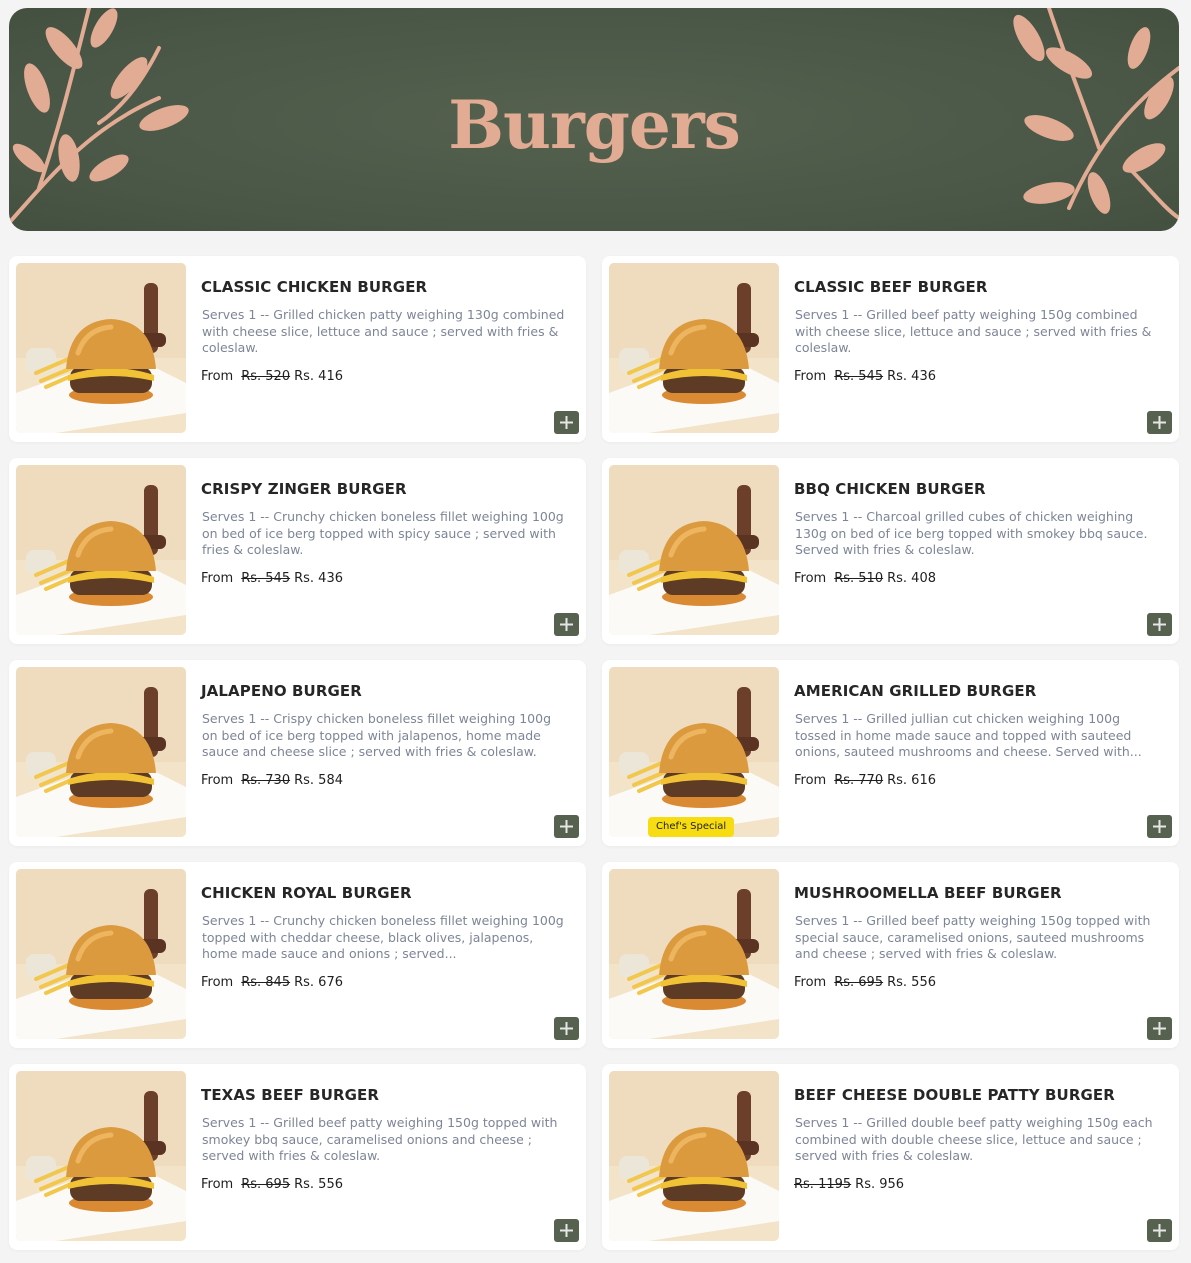 This screenshot has height=1263, width=1191. What do you see at coordinates (266, 982) in the screenshot?
I see `original-price: Rs. 845` at bounding box center [266, 982].